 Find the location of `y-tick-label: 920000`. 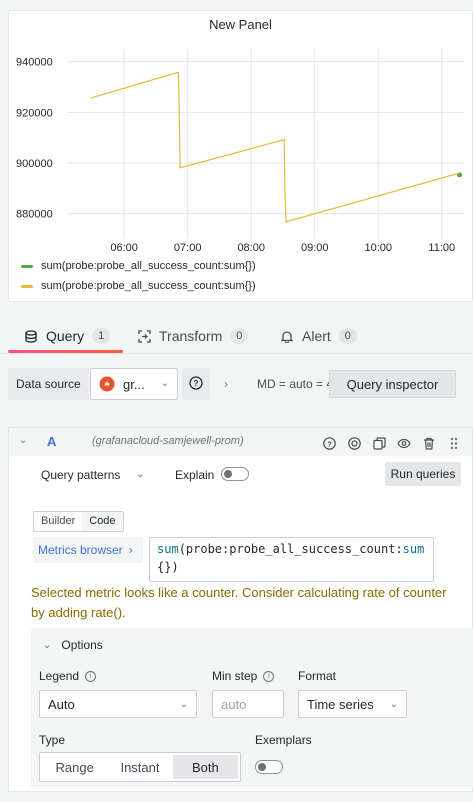

y-tick-label: 920000 is located at coordinates (34, 113).